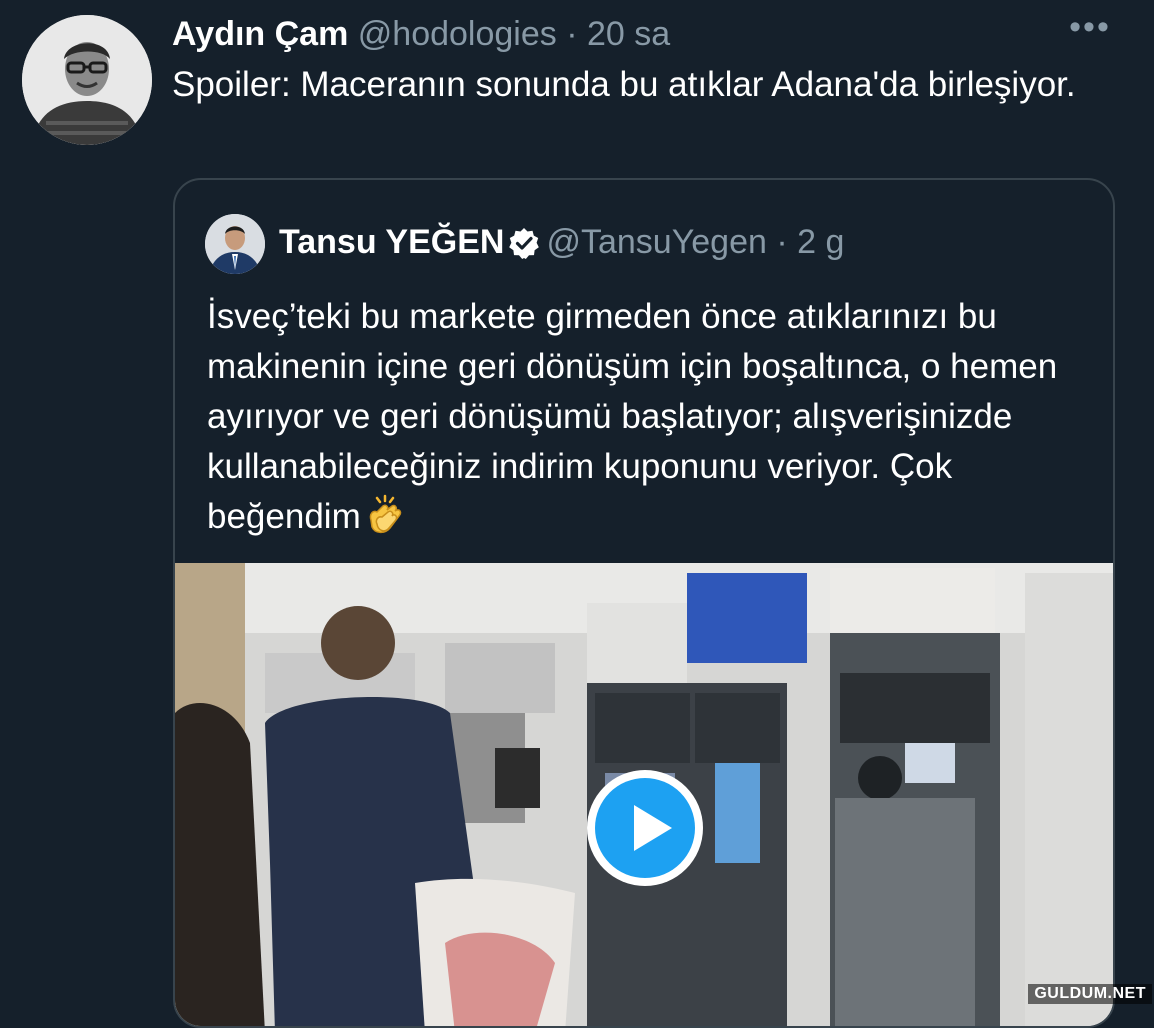  I want to click on tweet-header: Aydın Çam @hodologies · 20 sa, so click(421, 34).